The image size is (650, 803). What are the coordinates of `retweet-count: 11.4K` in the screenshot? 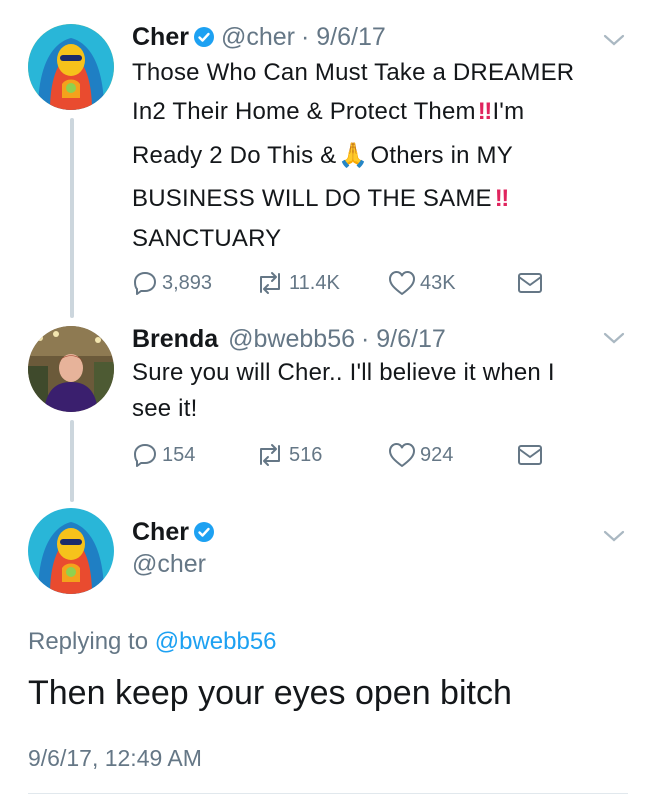 It's located at (314, 282).